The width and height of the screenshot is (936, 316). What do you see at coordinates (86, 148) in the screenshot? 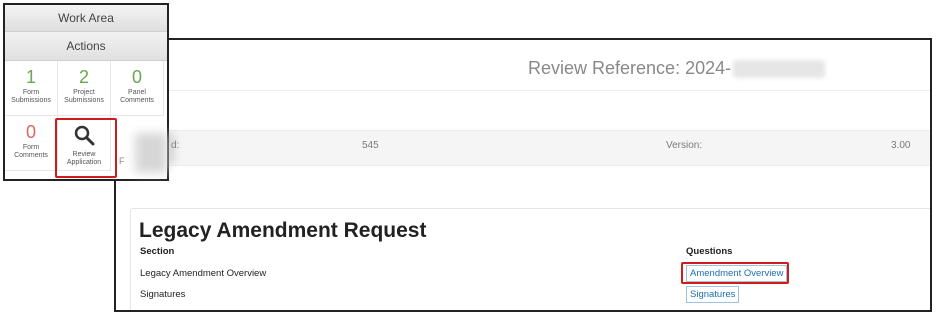
I see `review-application-highlight` at bounding box center [86, 148].